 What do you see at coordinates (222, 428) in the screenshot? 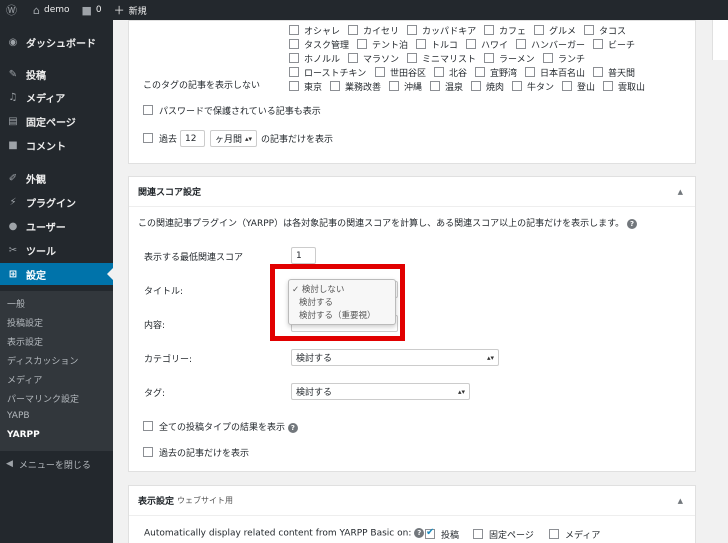
I see `all-post-types-text: 全ての投稿タイプの結果を表示` at bounding box center [222, 428].